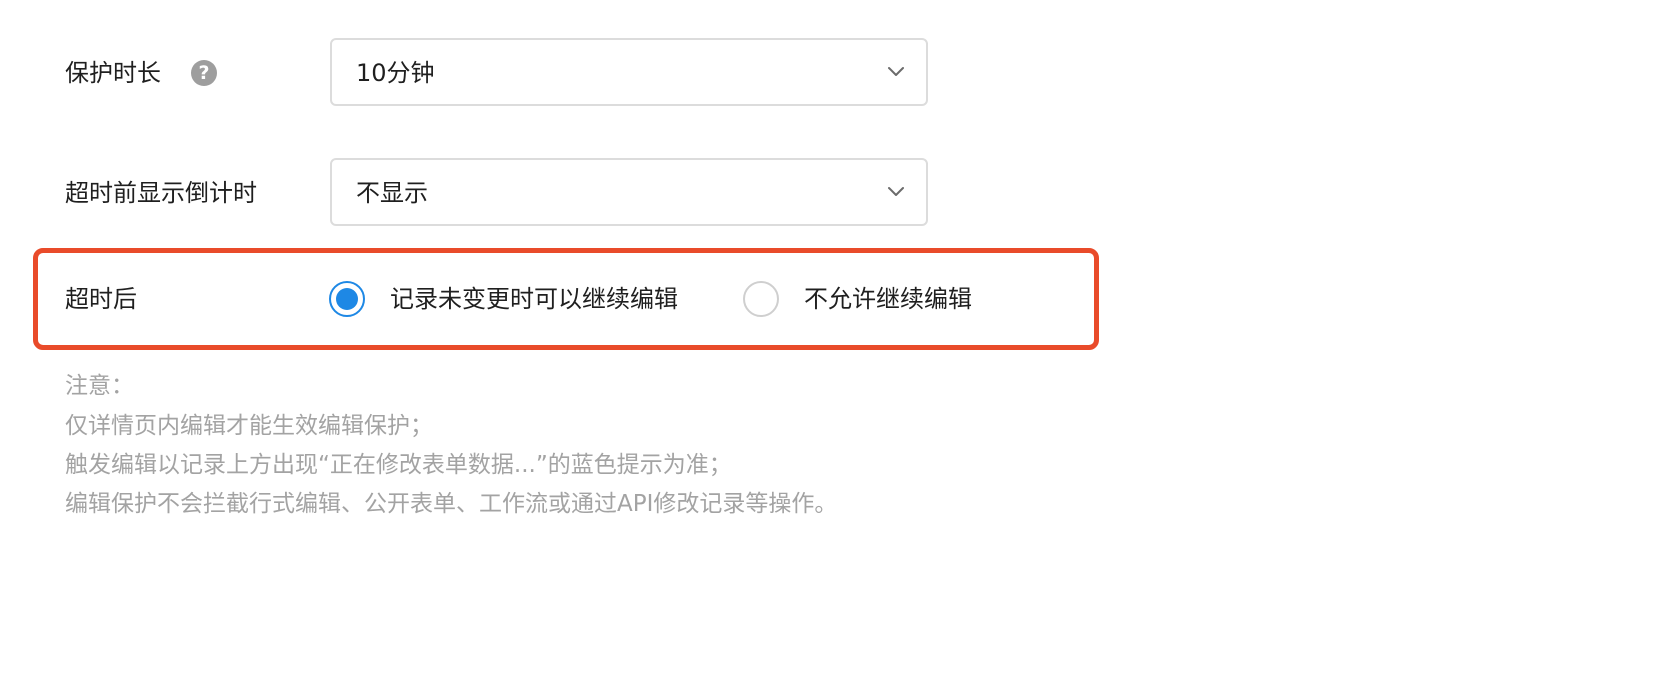 The image size is (1668, 694). What do you see at coordinates (249, 426) in the screenshot?
I see `notes-line: 仅详情页内编辑才能生效编辑保护；` at bounding box center [249, 426].